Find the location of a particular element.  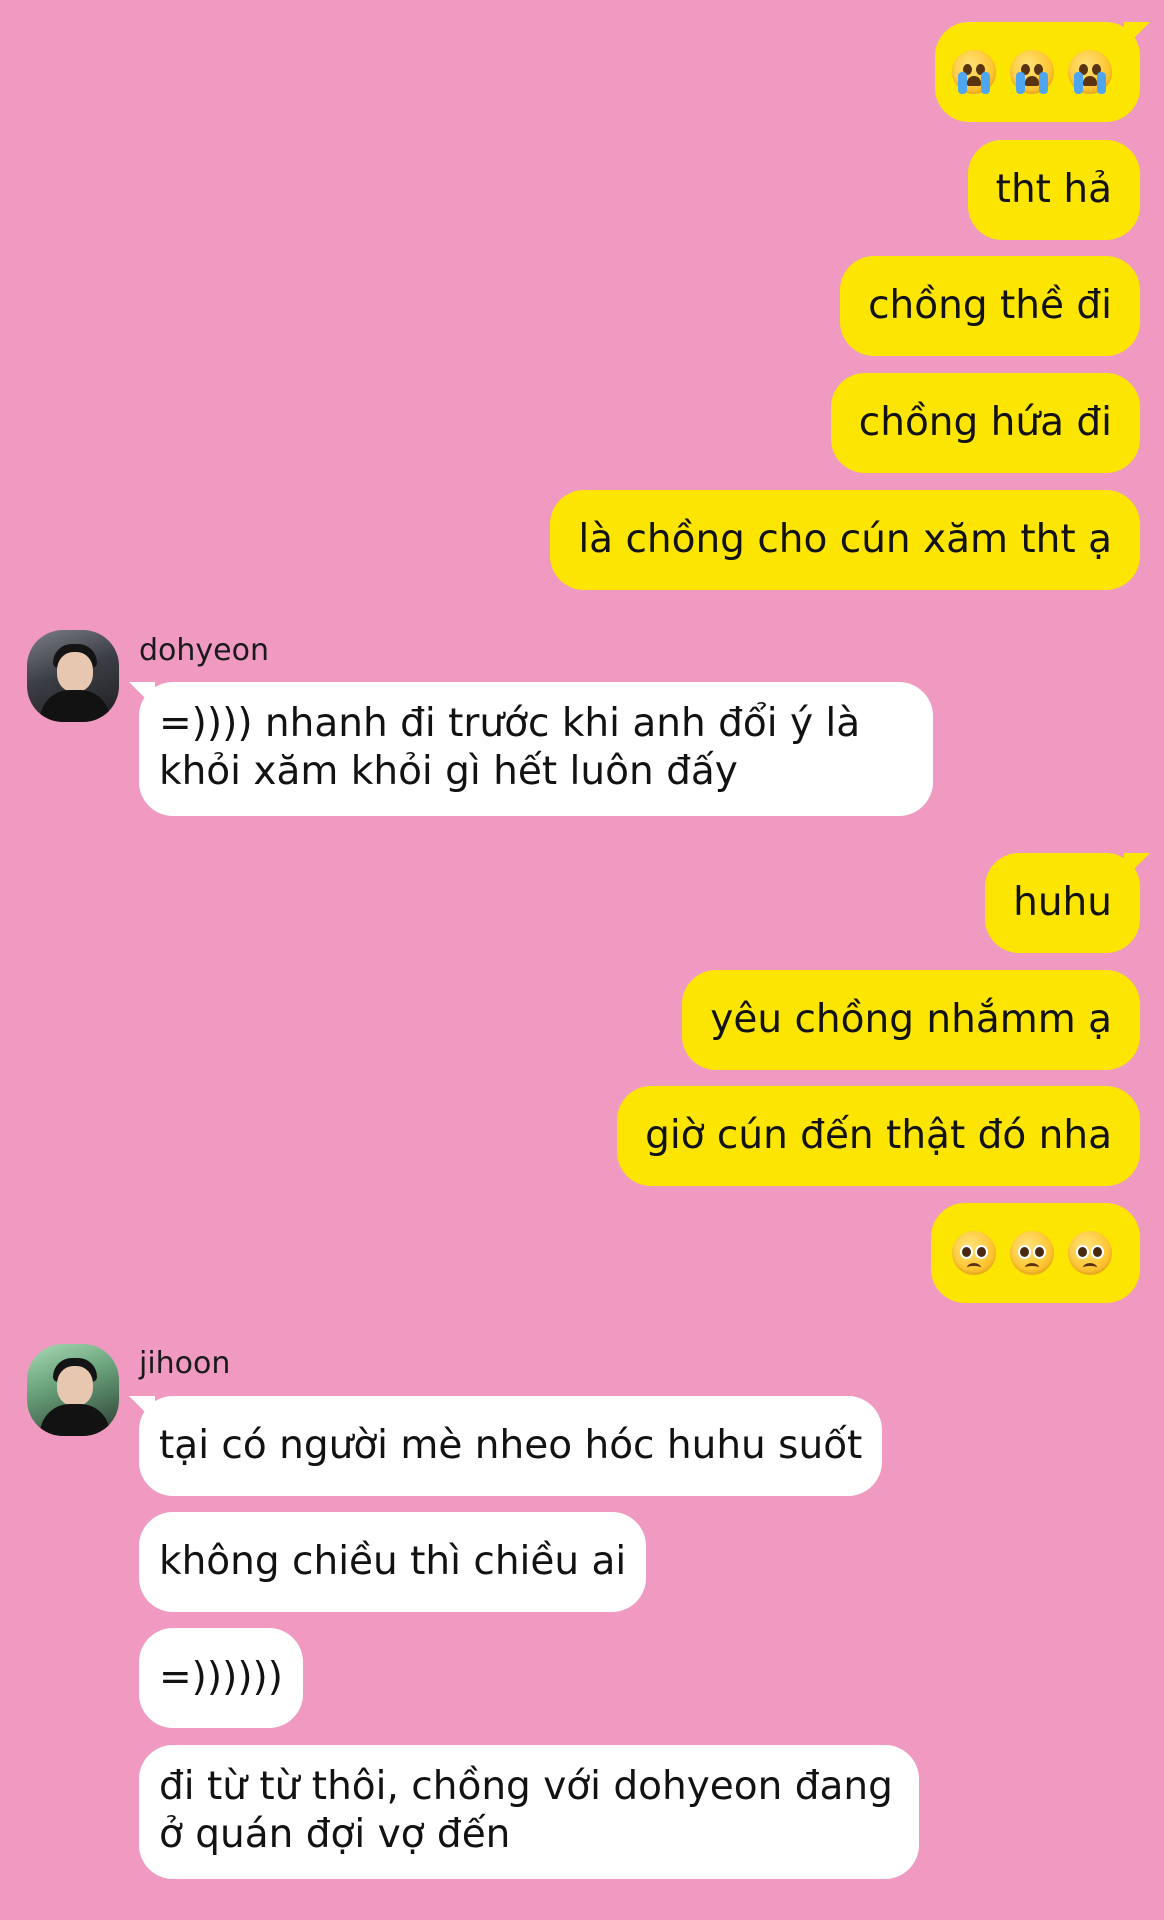

outgoing-message: giờ cún đến thật đó nha is located at coordinates (878, 1136).